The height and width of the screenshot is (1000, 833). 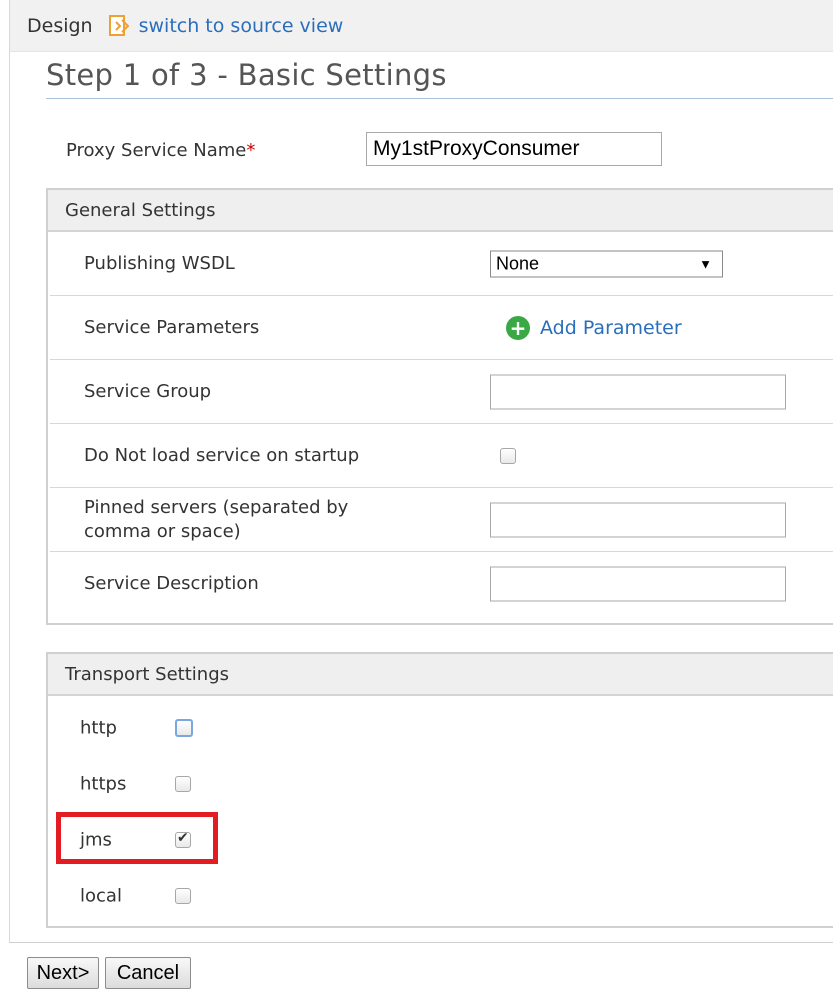 I want to click on publishing-wsdl-value: None, so click(x=518, y=263).